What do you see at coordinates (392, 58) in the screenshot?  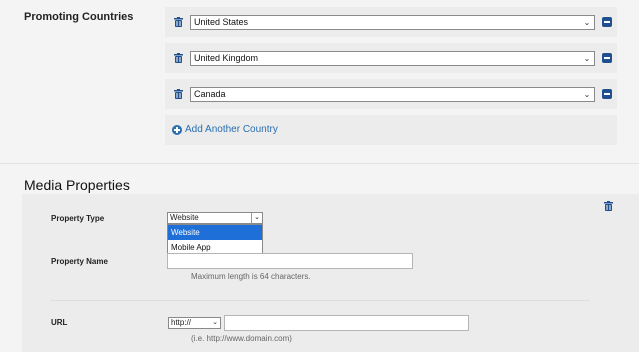 I see `country-select: United Kingdom ⌄` at bounding box center [392, 58].